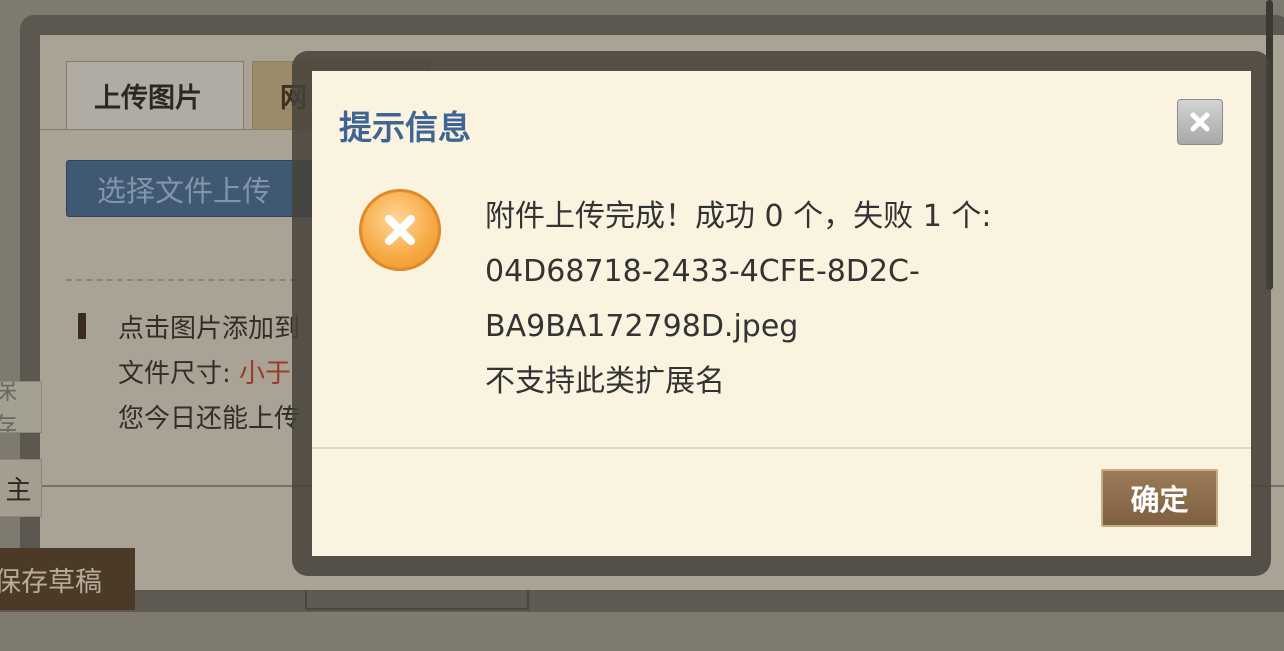 Image resolution: width=1284 pixels, height=651 pixels. I want to click on hint-file-size-value: 小于, so click(265, 374).